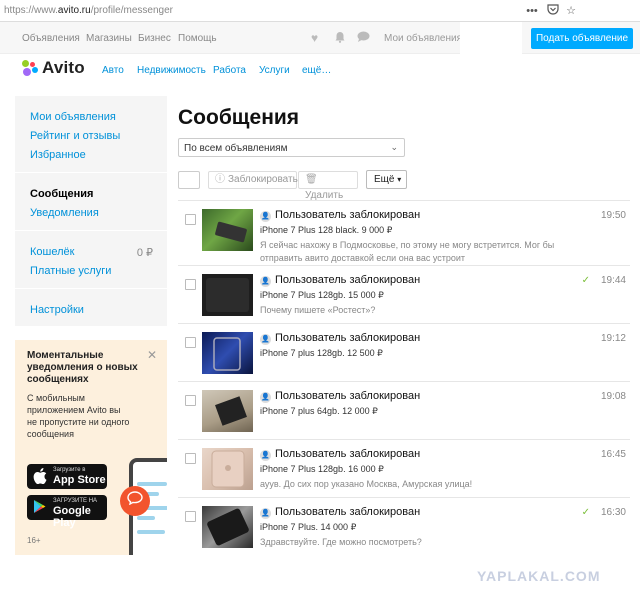  What do you see at coordinates (585, 512) in the screenshot?
I see `read-check-icon: ✓` at bounding box center [585, 512].